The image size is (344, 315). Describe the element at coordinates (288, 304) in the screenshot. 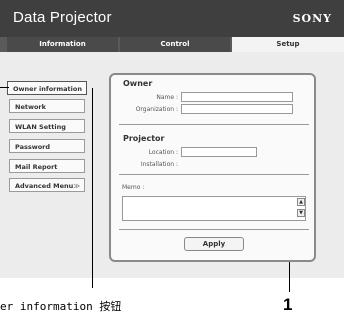

I see `callout-number: 1` at that location.